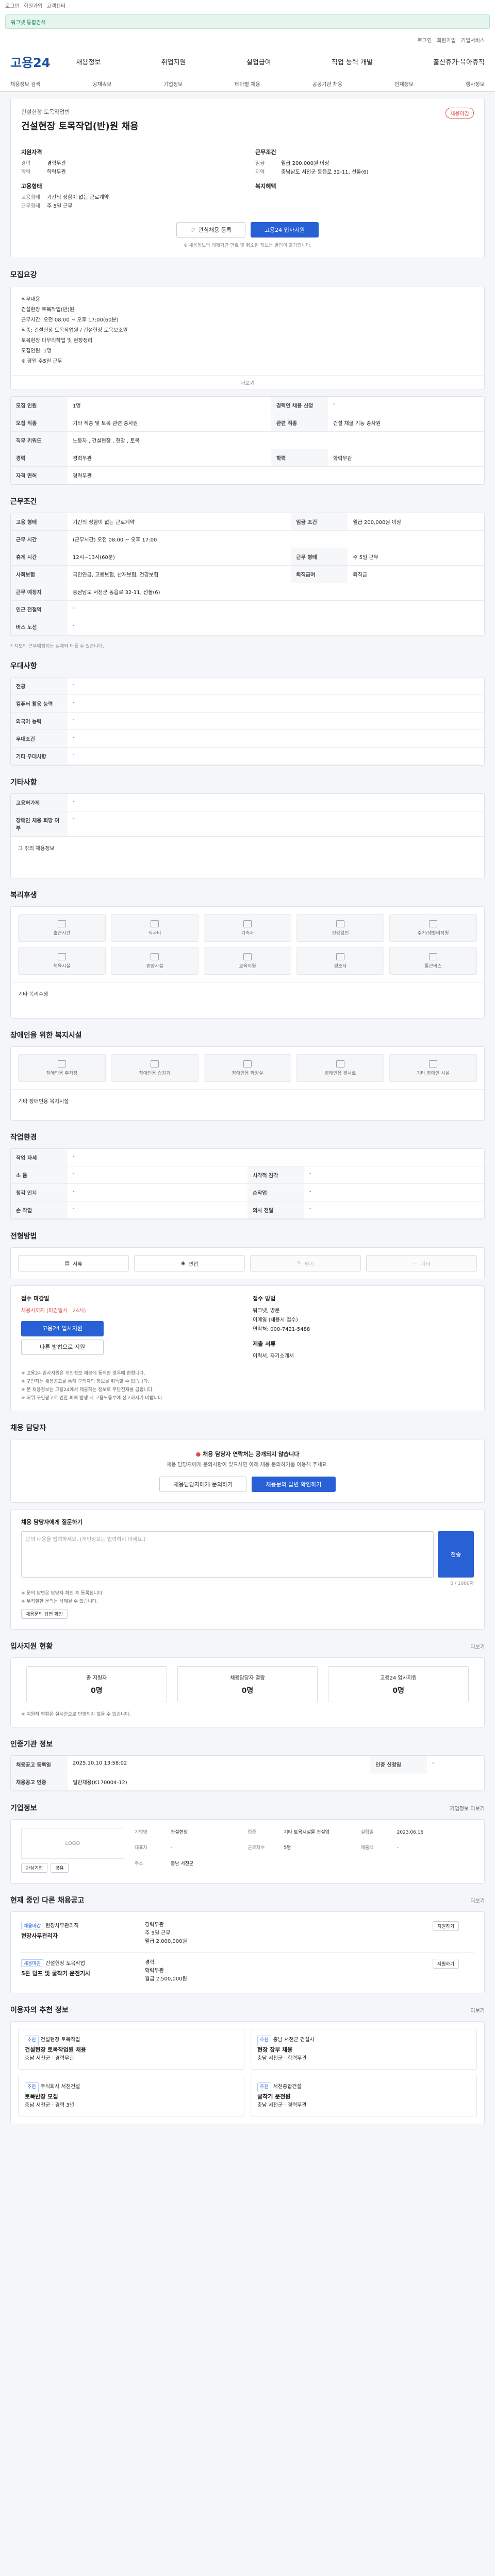 This screenshot has width=495, height=2576. Describe the element at coordinates (456, 1555) in the screenshot. I see `inquiry-send-button: 전송` at that location.